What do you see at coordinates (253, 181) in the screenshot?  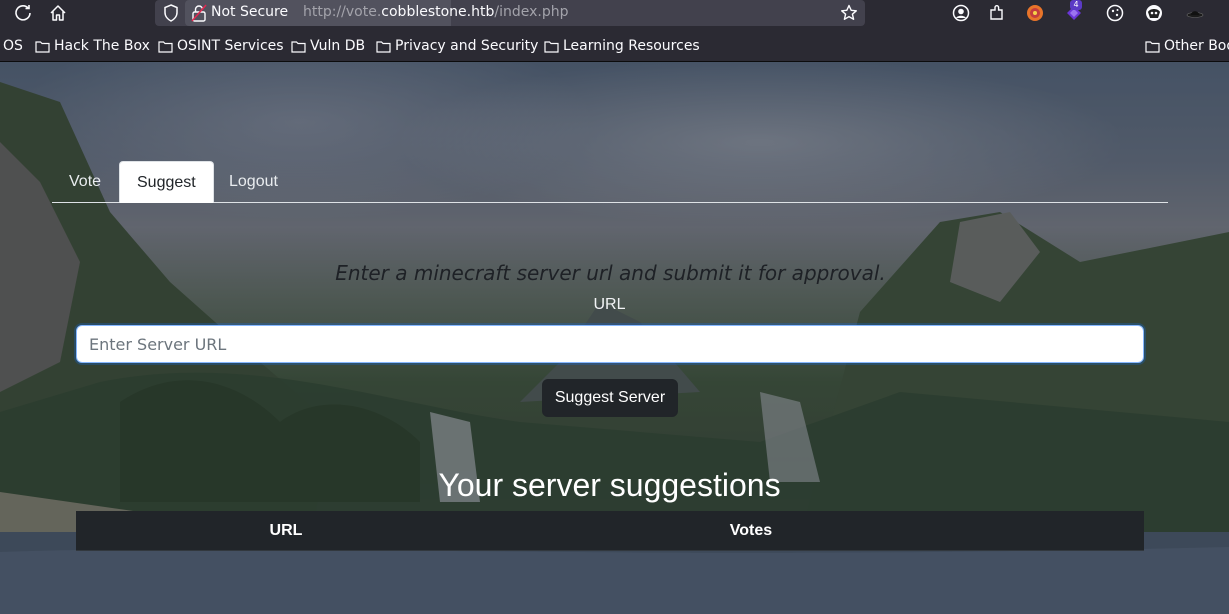 I see `tab-logout: Logout` at bounding box center [253, 181].